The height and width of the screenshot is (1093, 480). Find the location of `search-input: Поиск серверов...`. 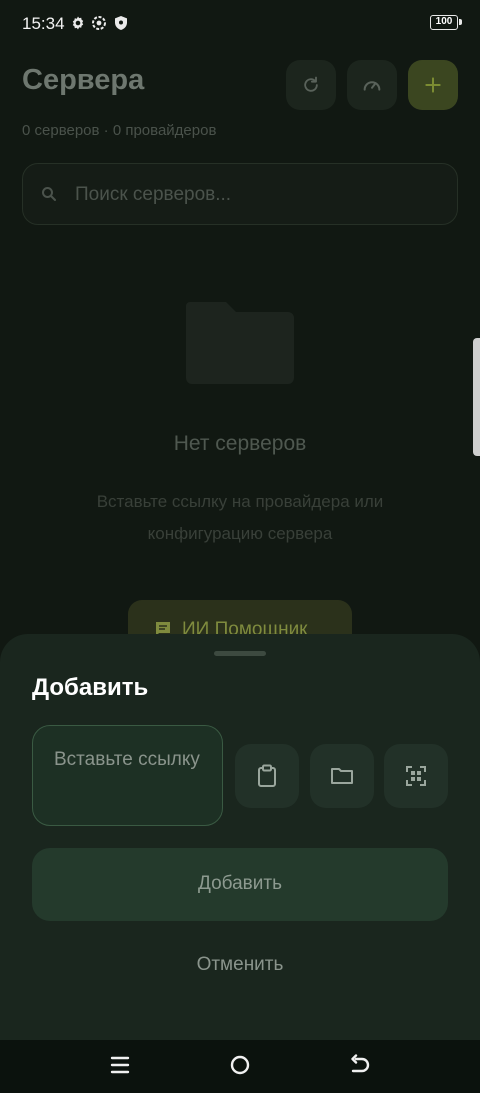

search-input: Поиск серверов... is located at coordinates (240, 194).